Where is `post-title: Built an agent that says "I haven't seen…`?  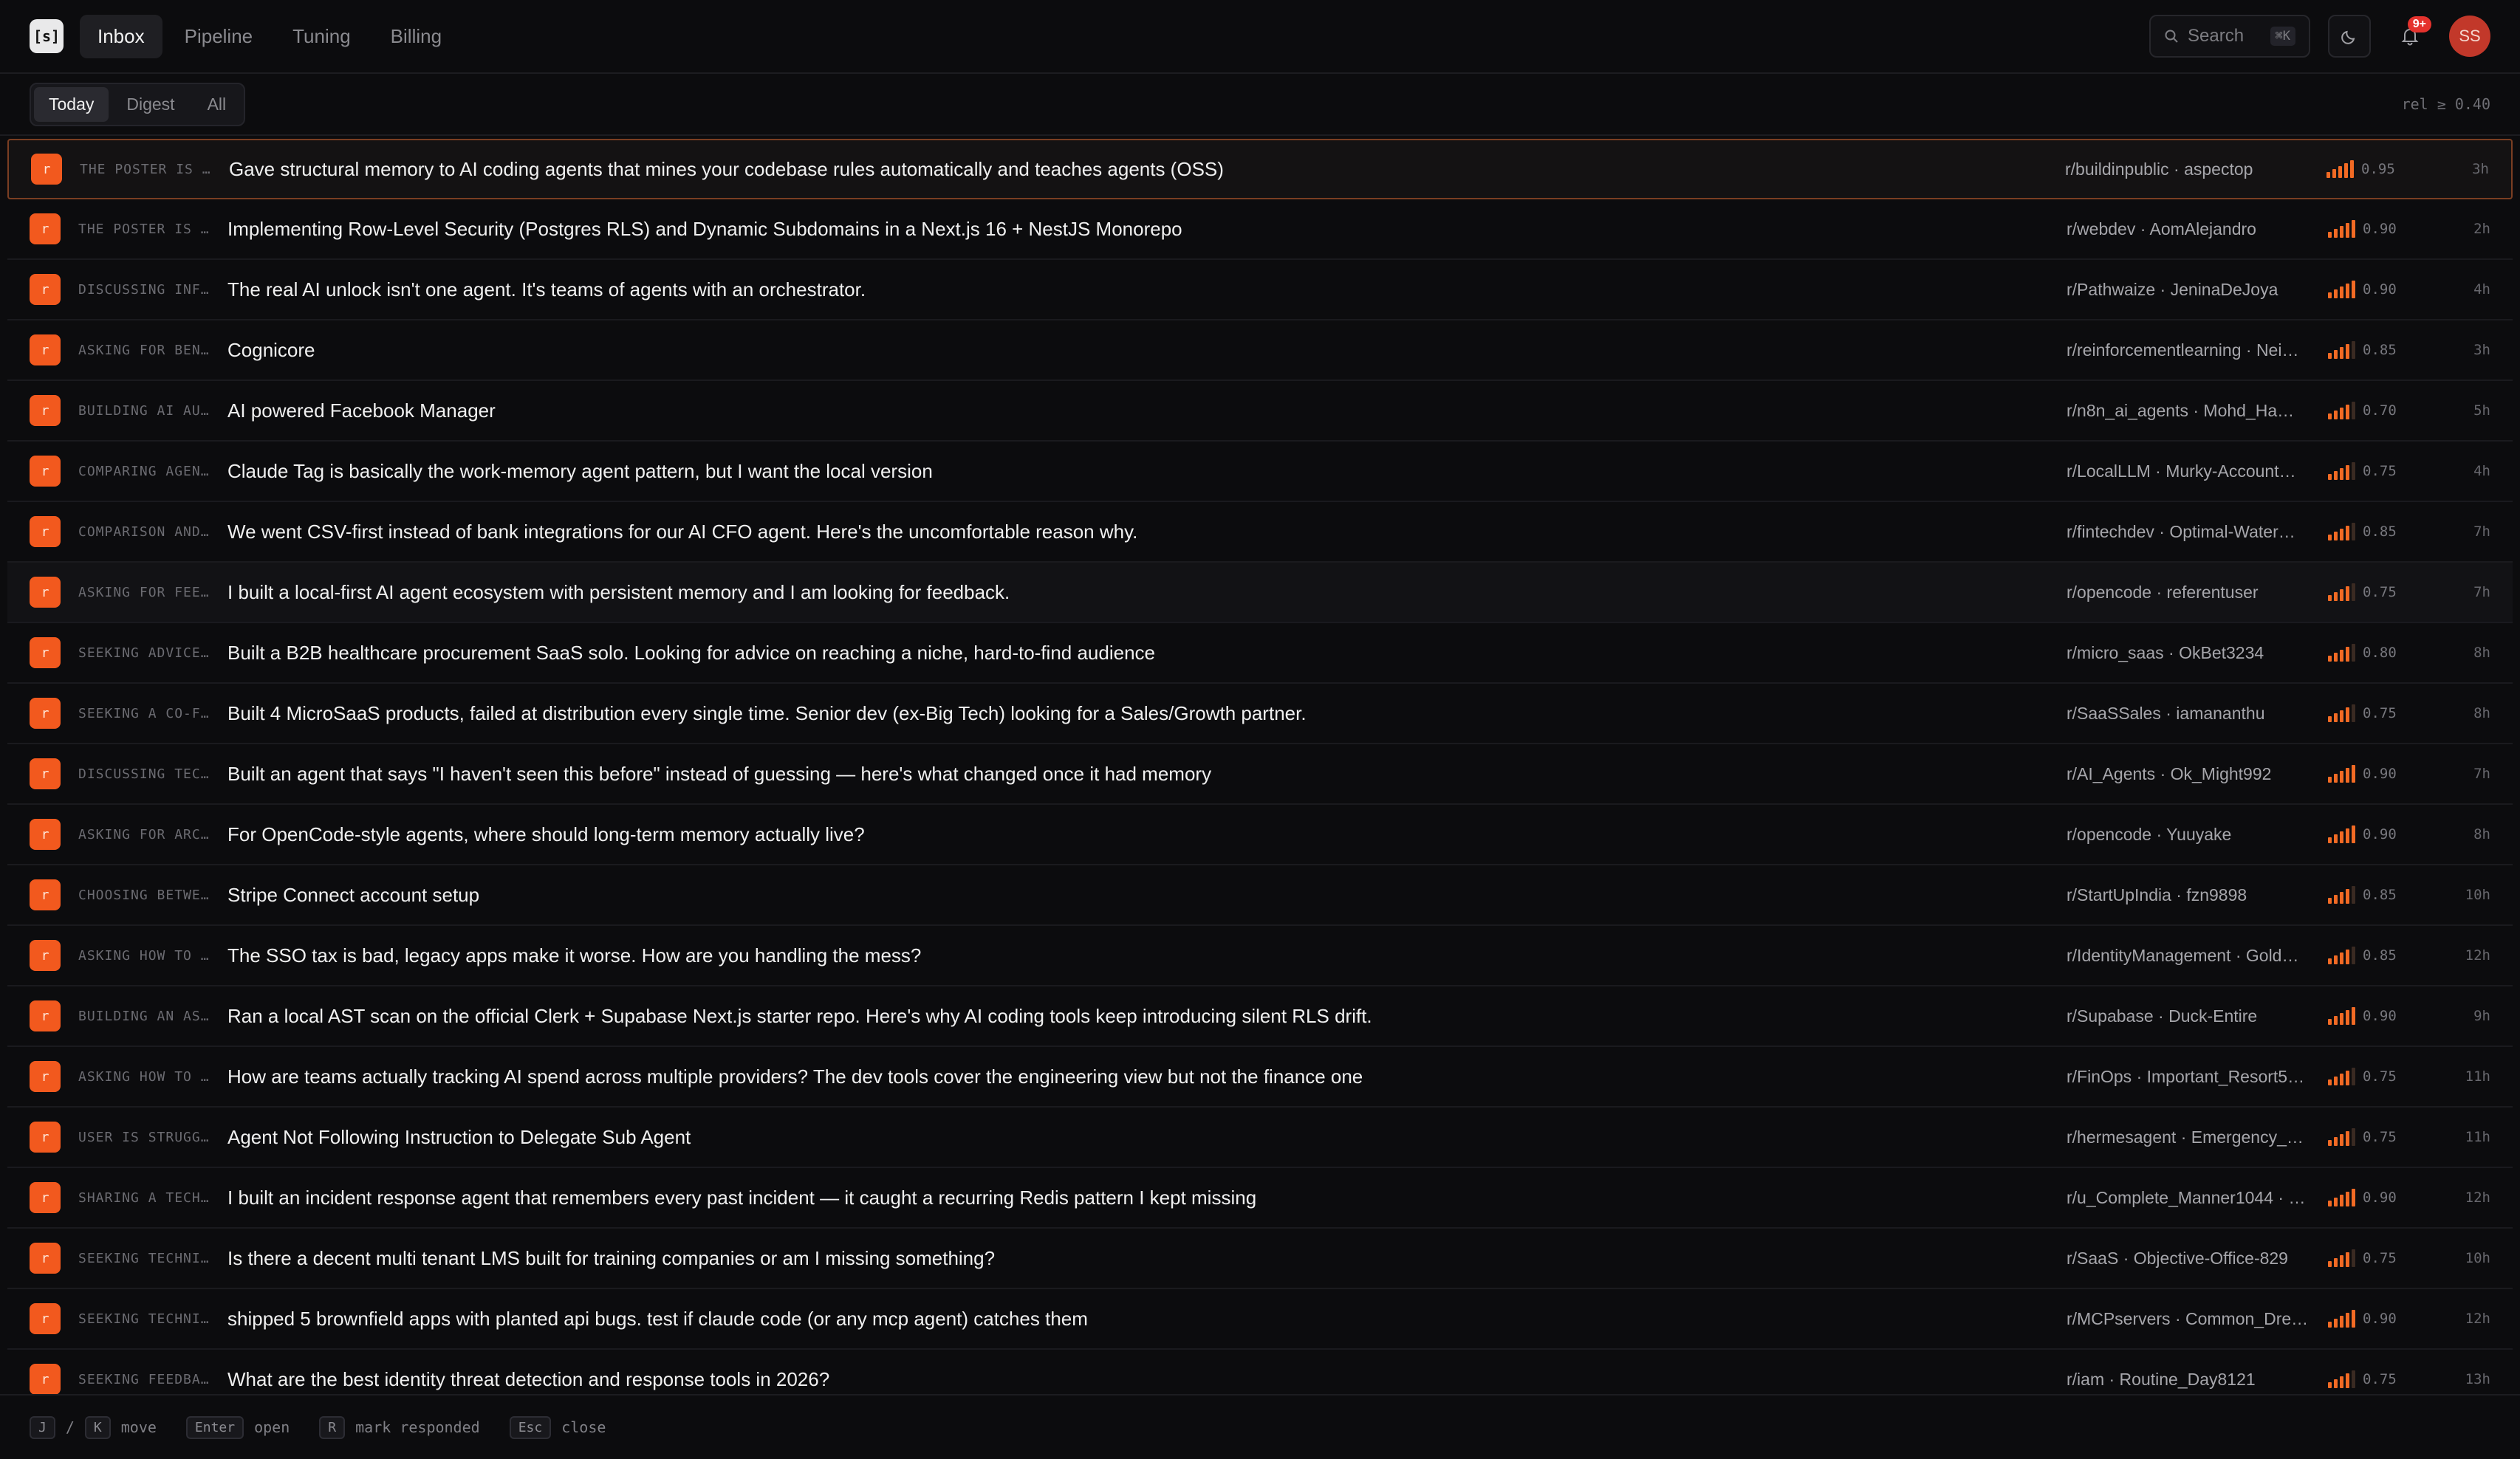
post-title: Built an agent that says "I haven't seen… is located at coordinates (1147, 774).